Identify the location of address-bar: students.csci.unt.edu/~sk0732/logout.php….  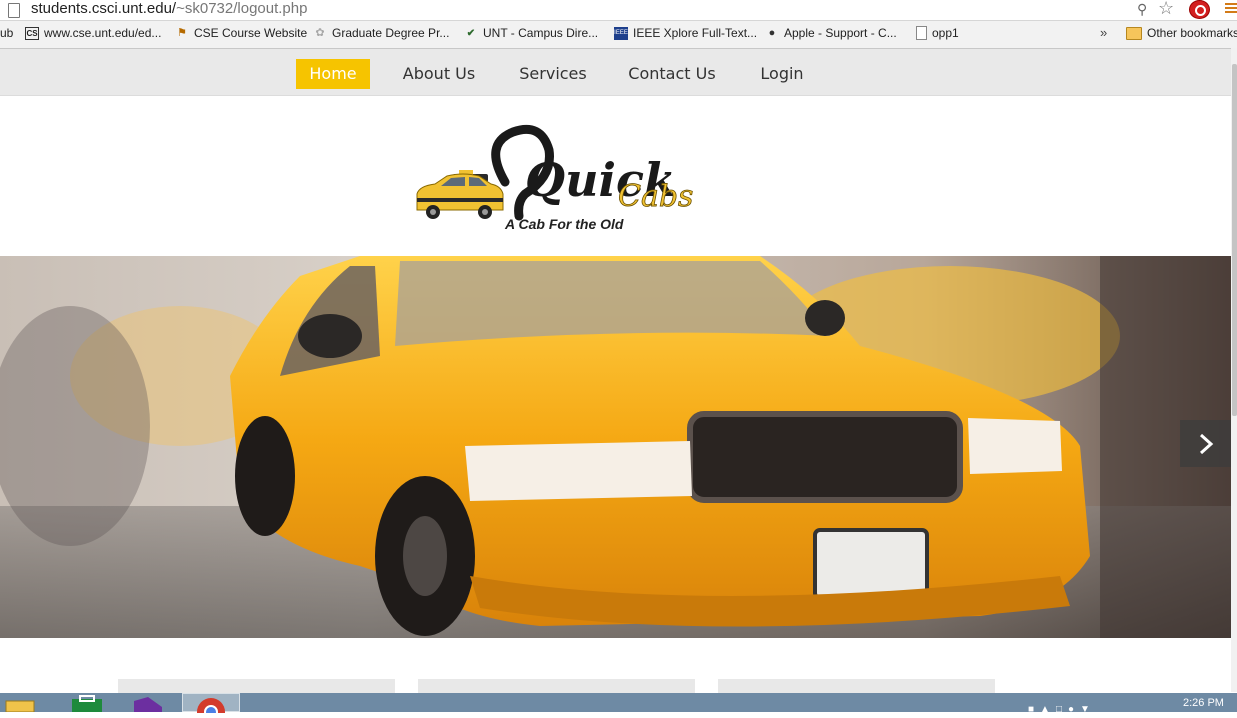
(618, 10).